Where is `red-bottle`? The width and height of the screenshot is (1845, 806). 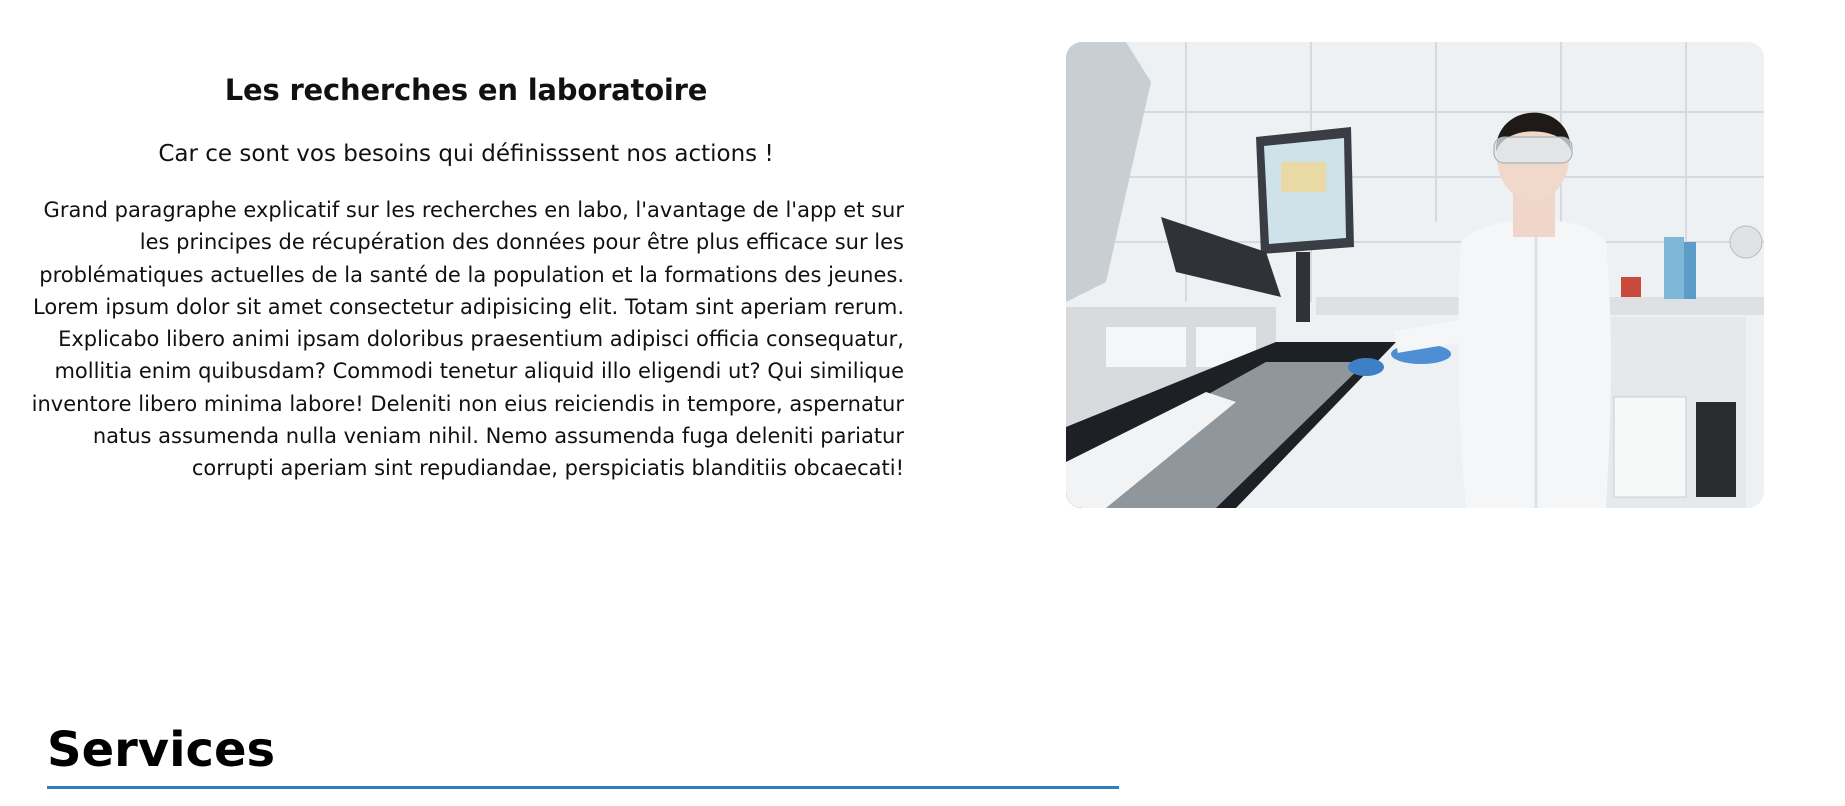 red-bottle is located at coordinates (1631, 287).